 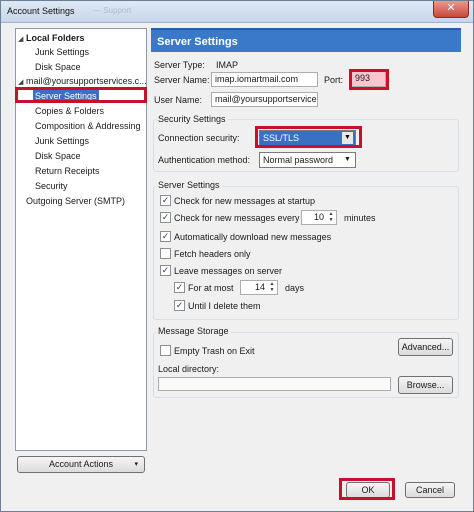 What do you see at coordinates (212, 254) in the screenshot?
I see `fetch-headers-label: Fetch headers only` at bounding box center [212, 254].